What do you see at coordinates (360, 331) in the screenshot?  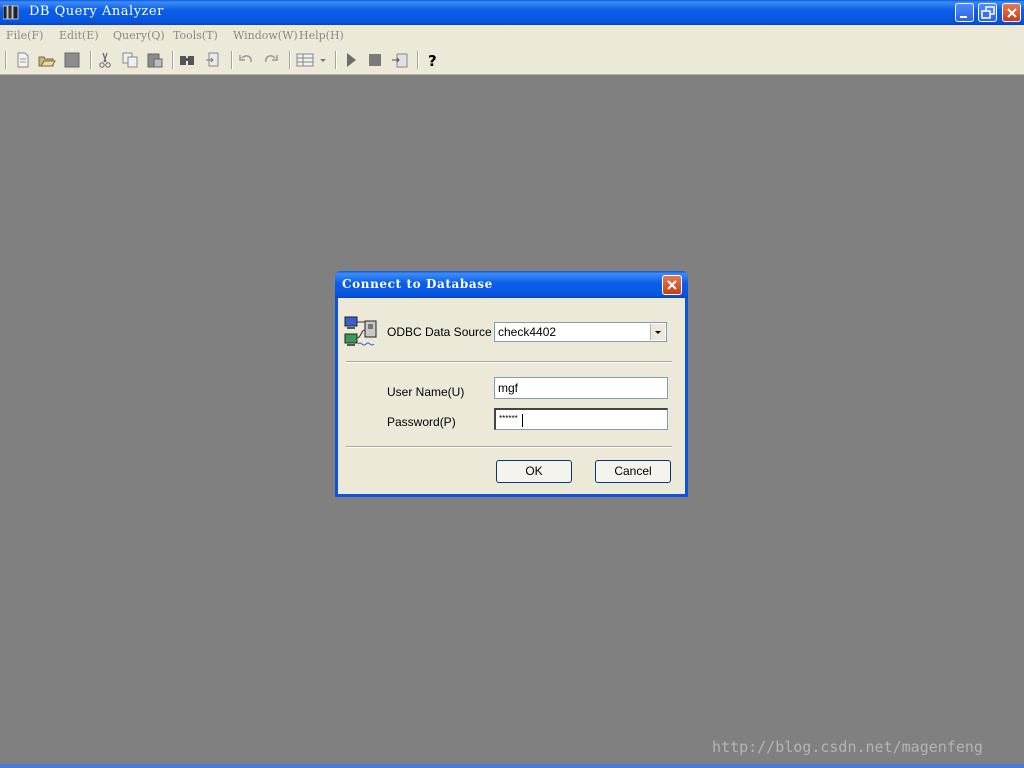 I see `odbc-datasource-icon` at bounding box center [360, 331].